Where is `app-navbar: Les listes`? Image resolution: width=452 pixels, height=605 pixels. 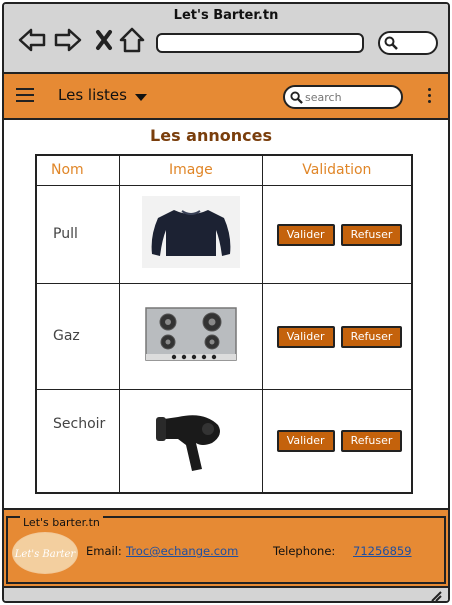
app-navbar: Les listes is located at coordinates (226, 97).